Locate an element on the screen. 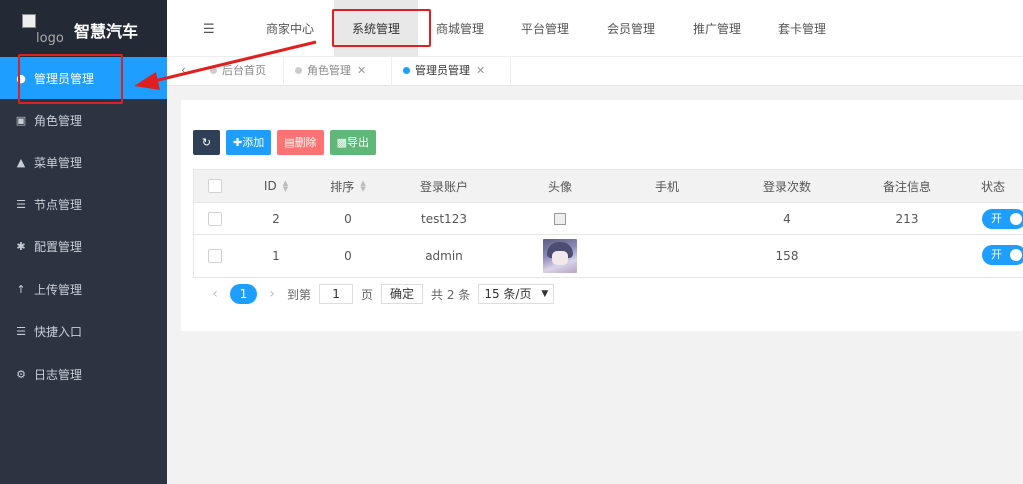 This screenshot has height=484, width=1023. annotation-arrow is located at coordinates (225, 65).